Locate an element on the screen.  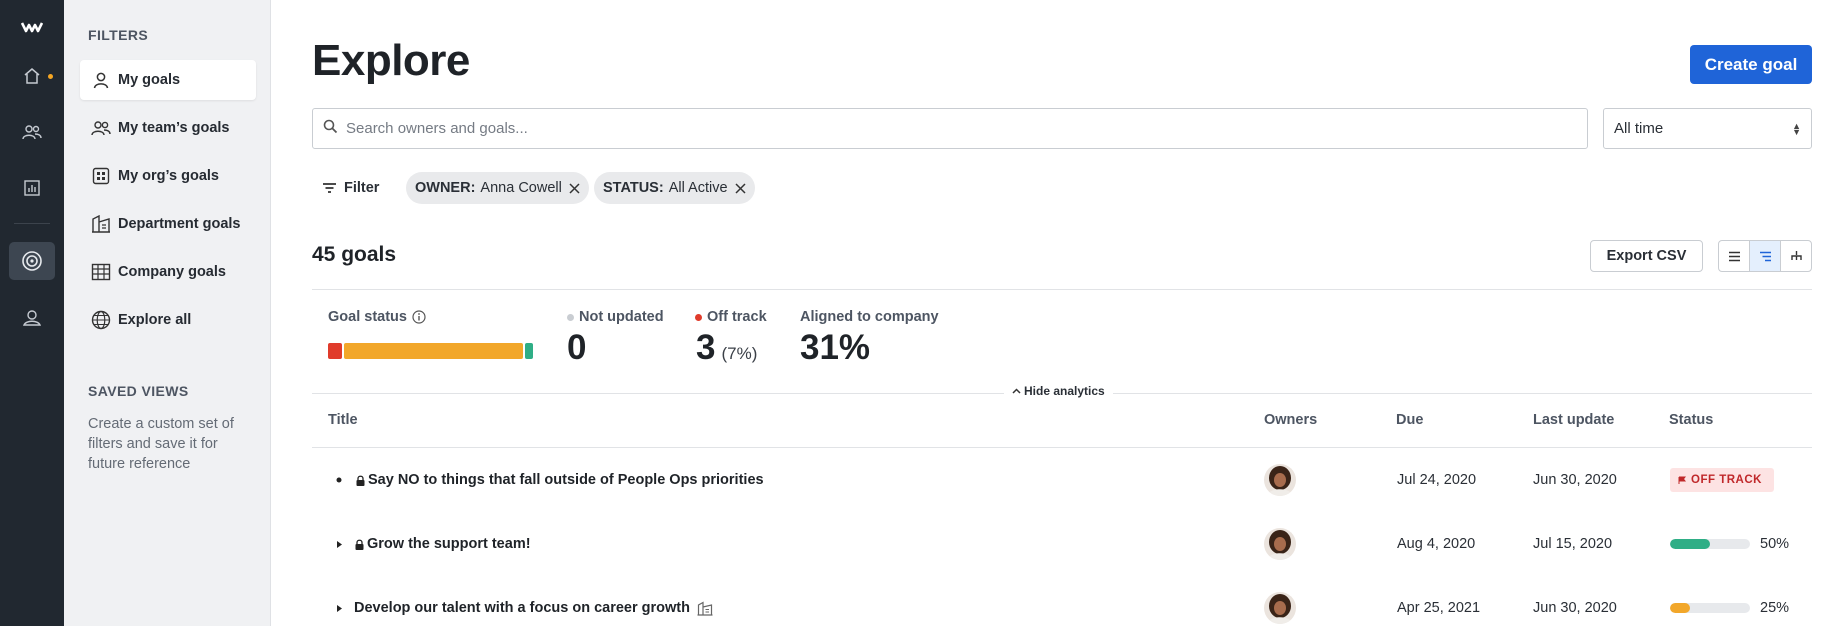
column-owners: Owners is located at coordinates (1290, 420).